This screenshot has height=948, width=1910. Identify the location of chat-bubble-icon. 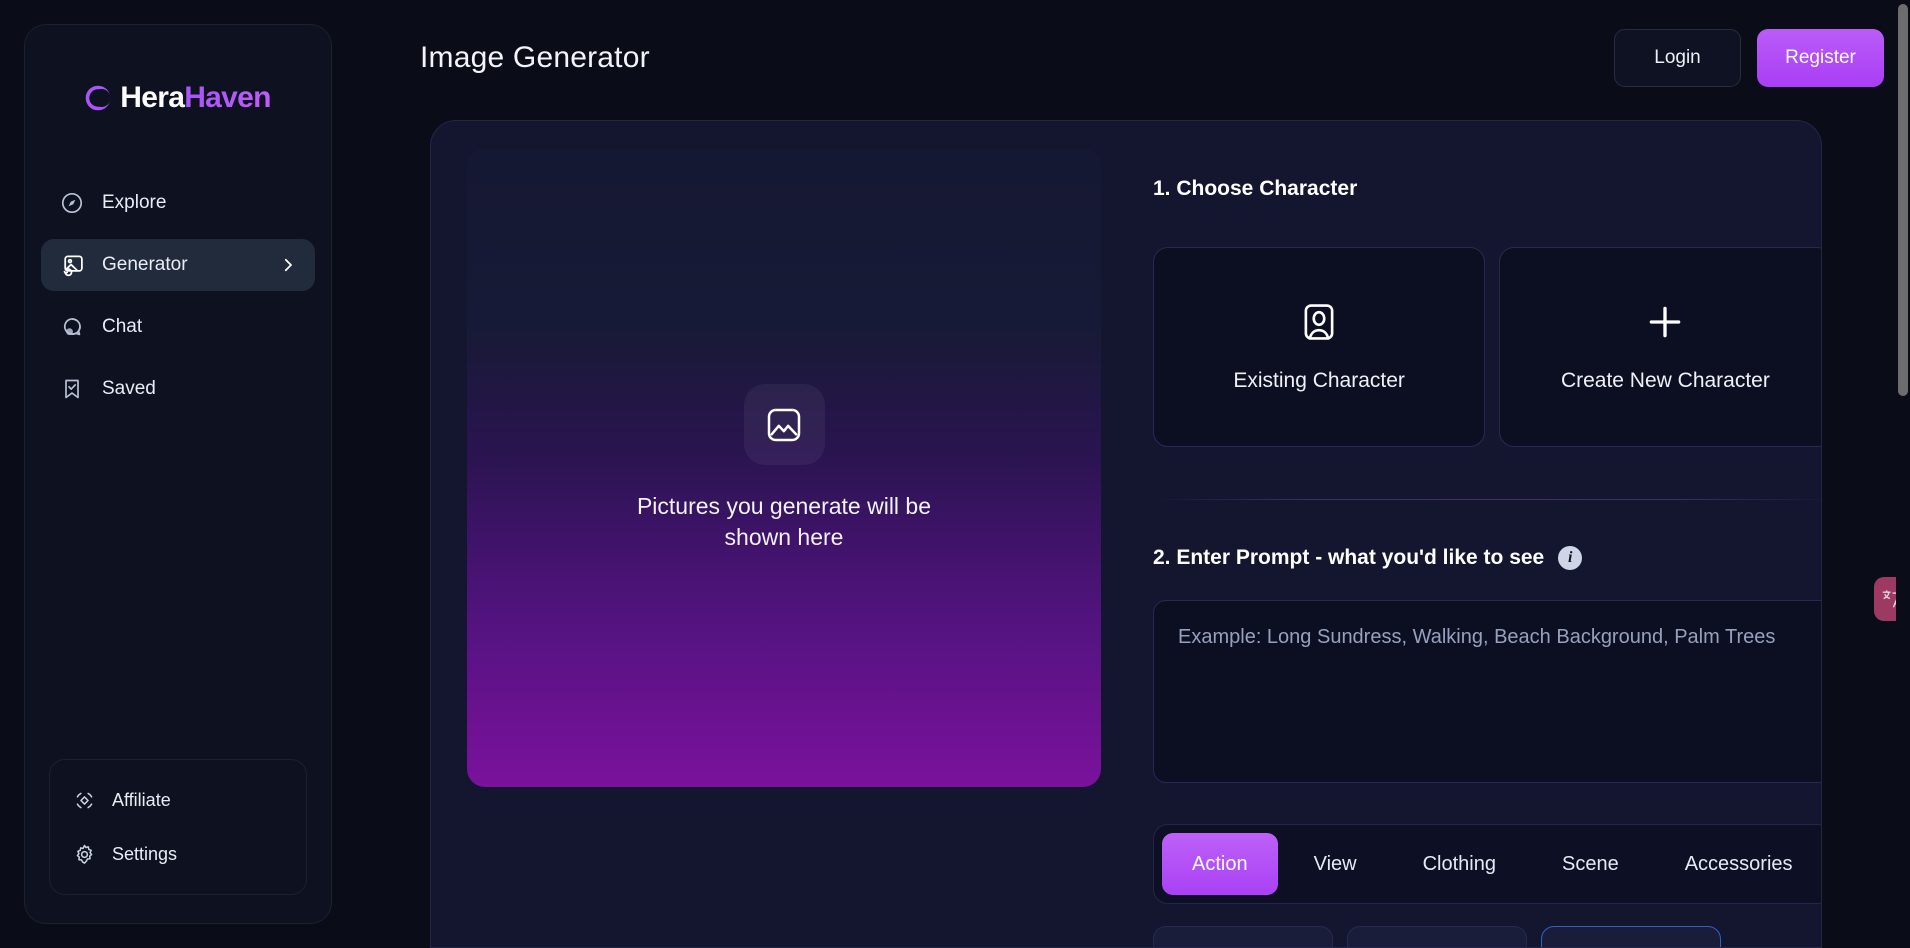
(72, 327).